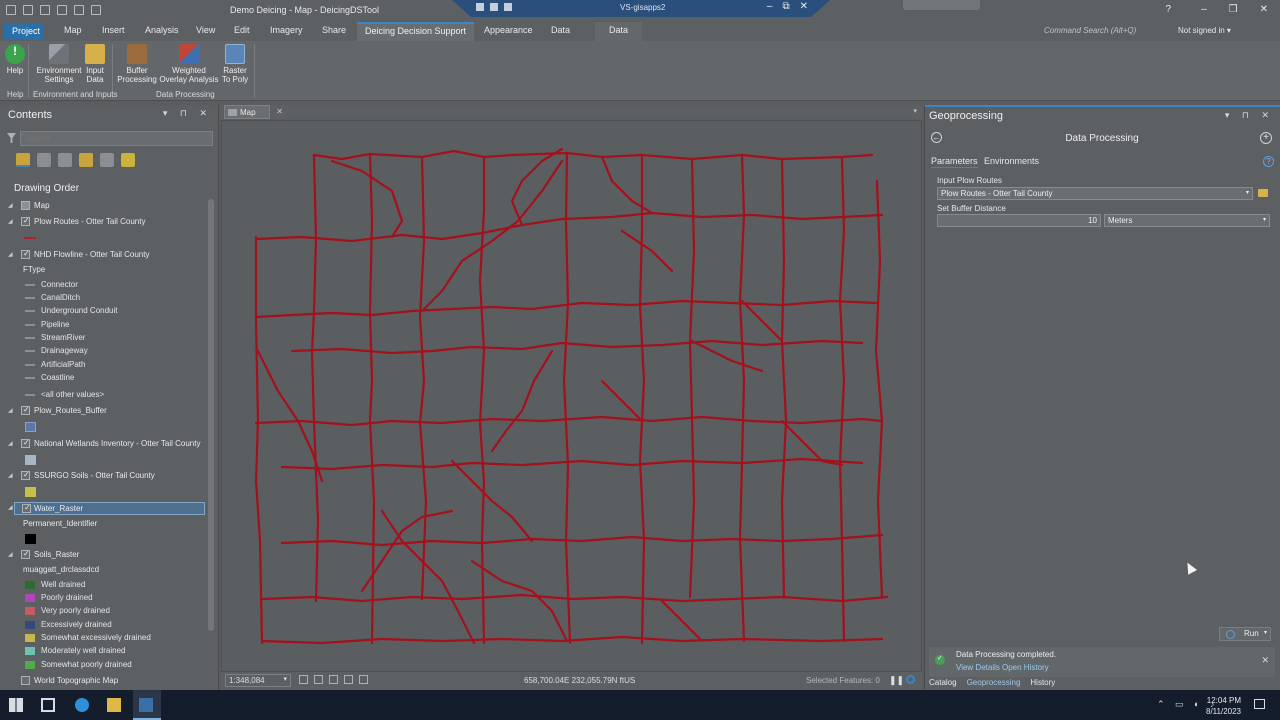 The height and width of the screenshot is (720, 1280). Describe the element at coordinates (95, 64) in the screenshot. I see `input-data-button: Input Data` at that location.